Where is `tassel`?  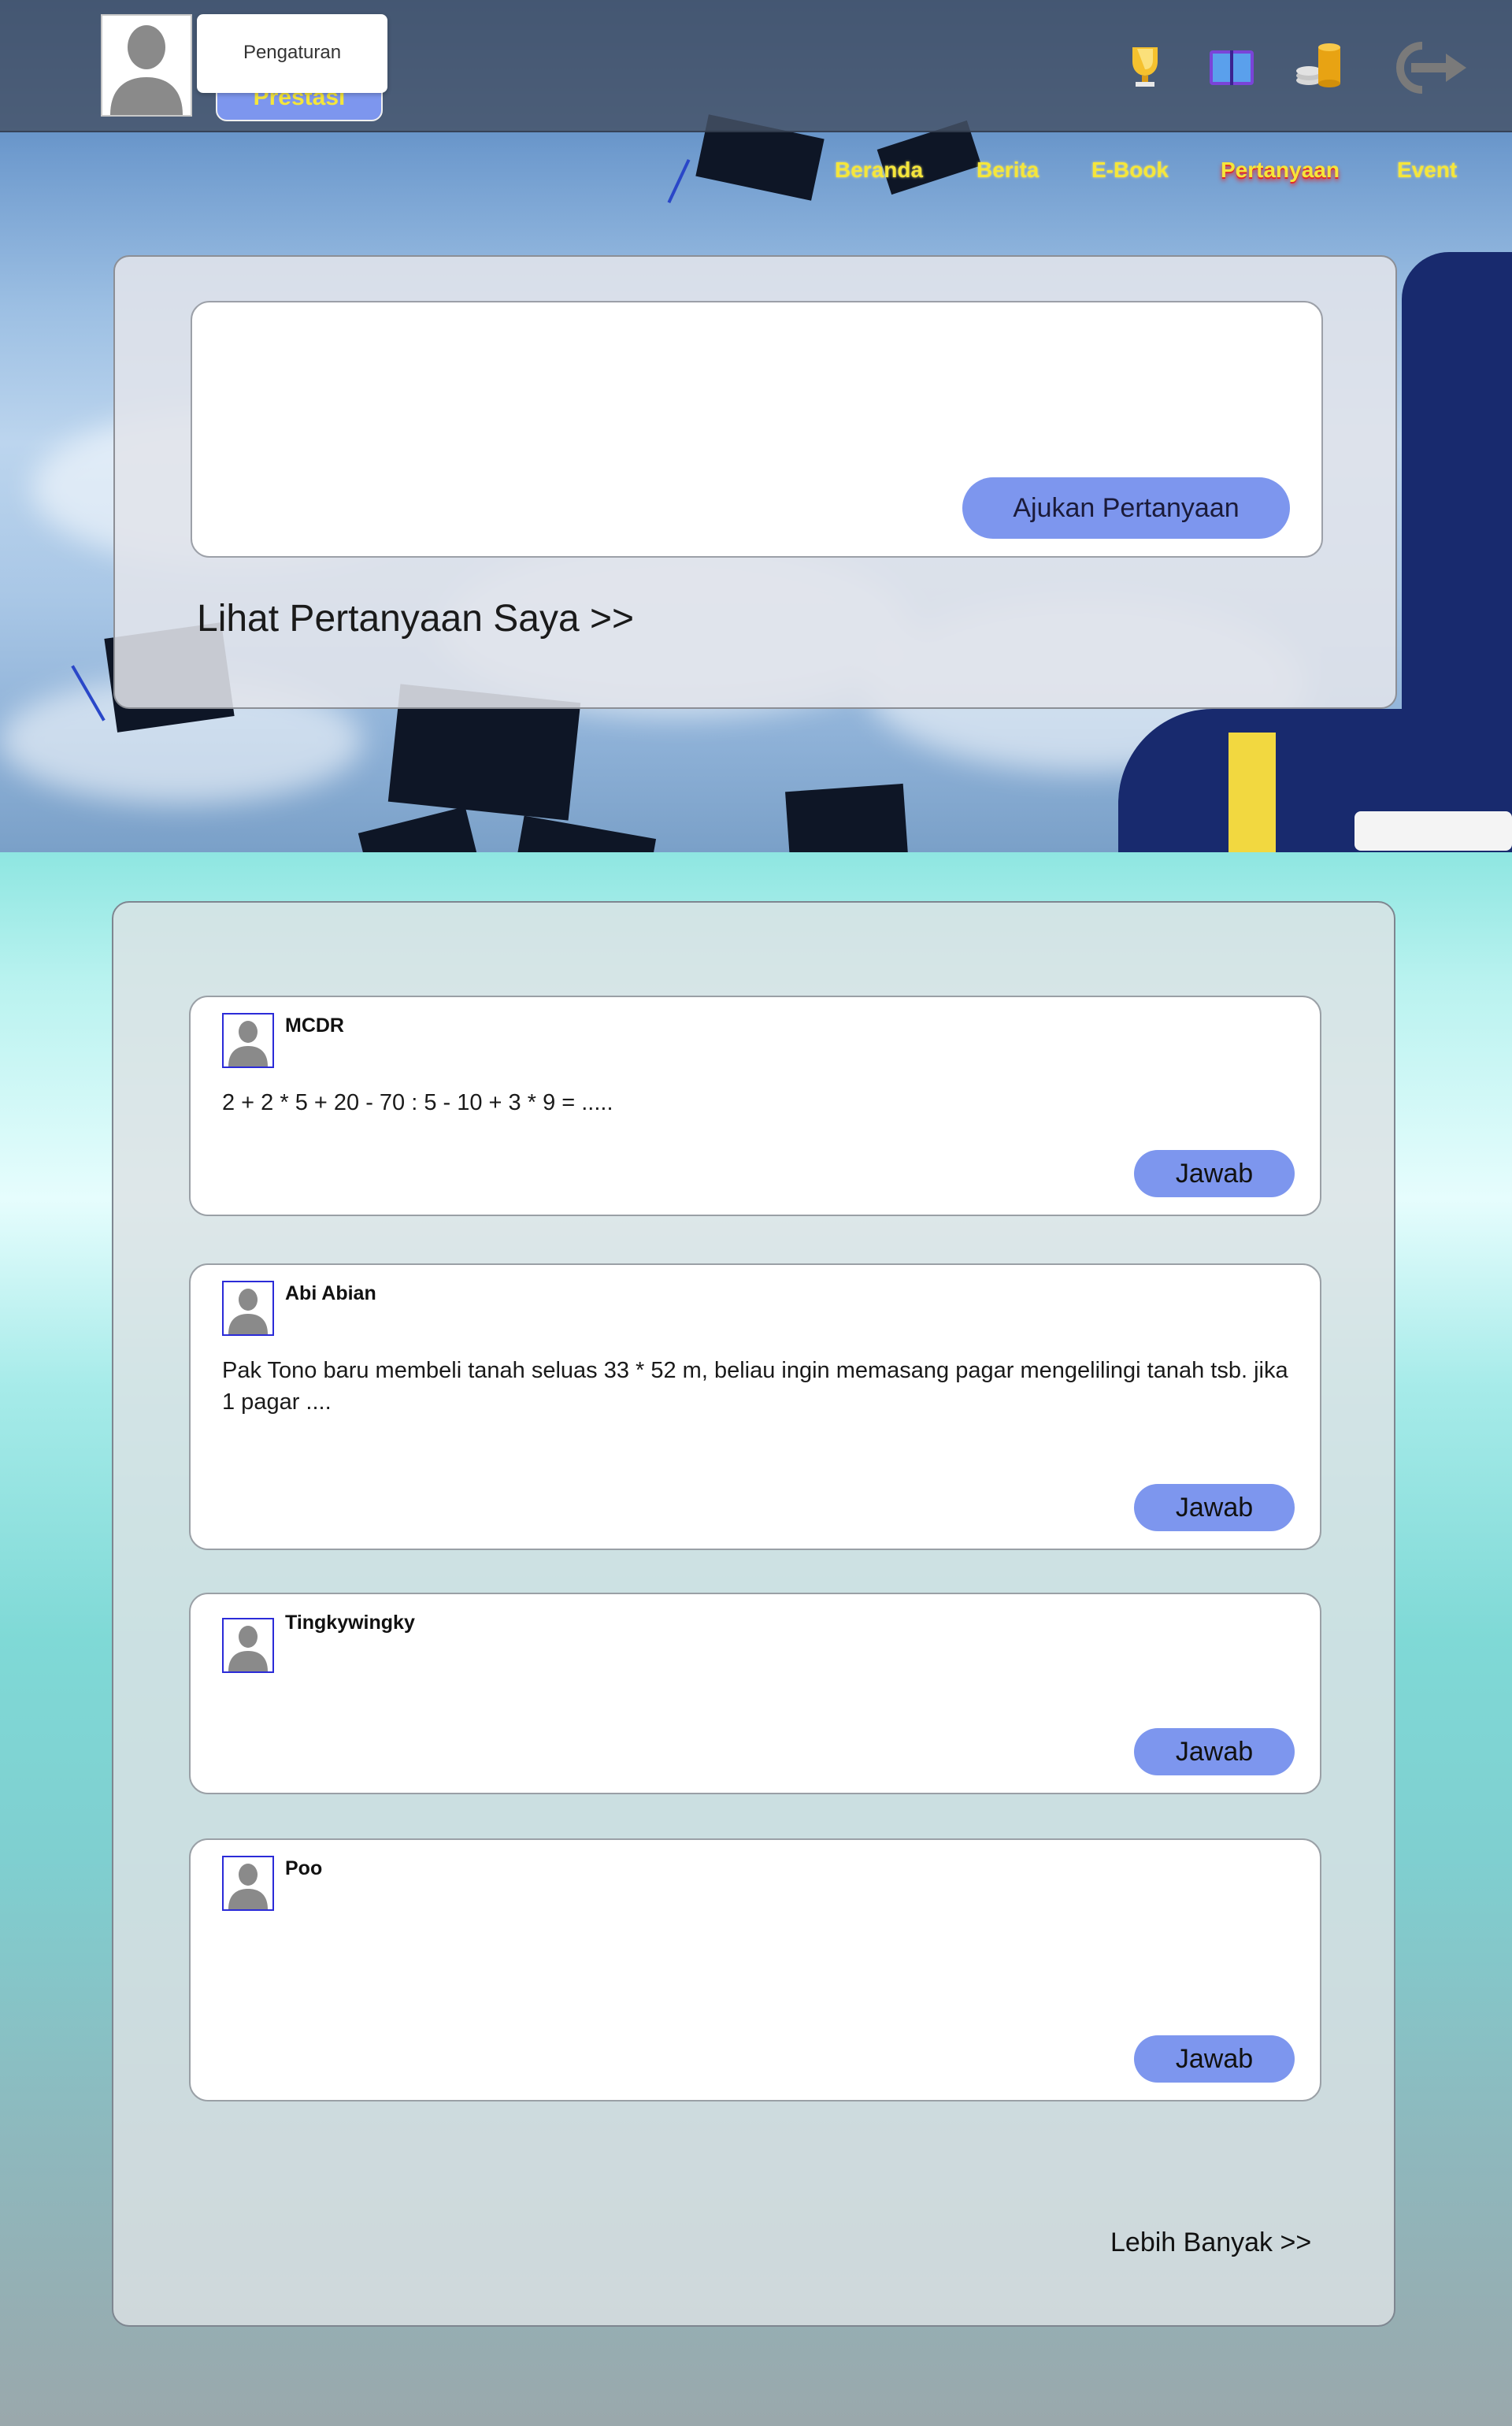 tassel is located at coordinates (679, 181).